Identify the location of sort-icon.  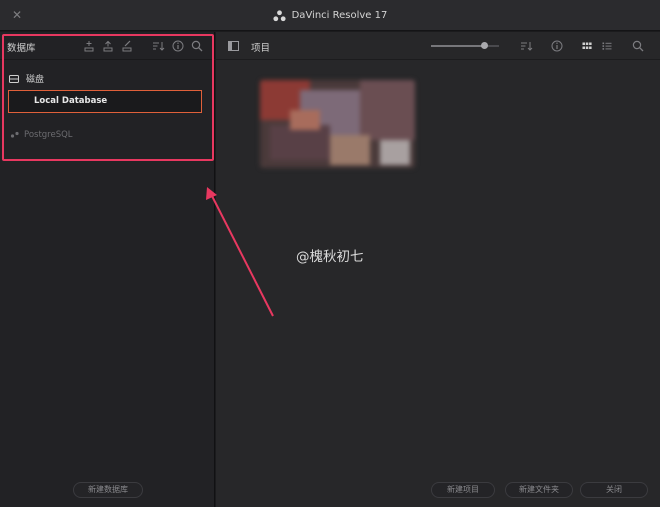
(526, 46).